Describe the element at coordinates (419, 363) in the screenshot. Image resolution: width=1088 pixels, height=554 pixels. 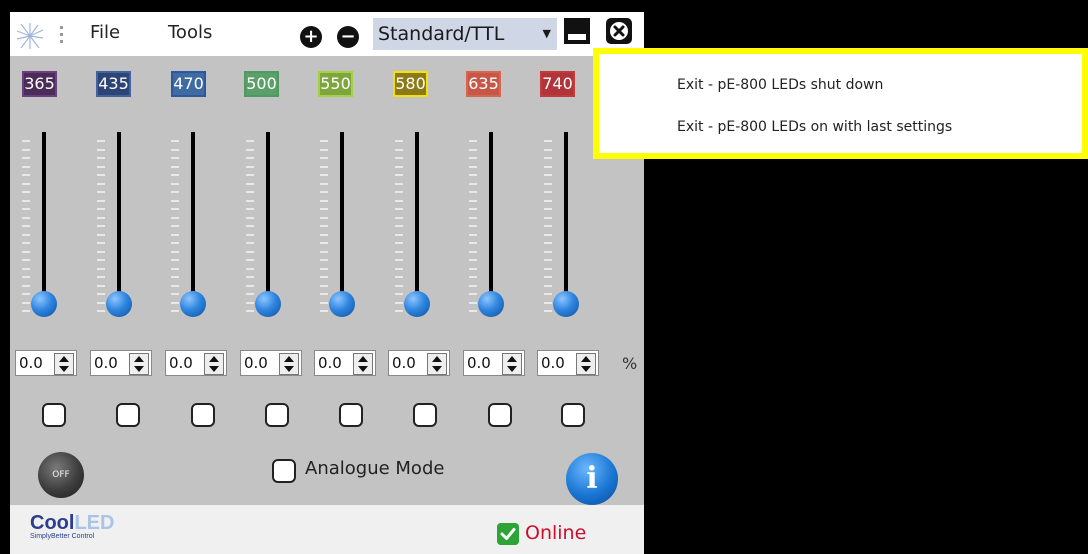
I see `intensity-spinner-580: 0.0` at that location.